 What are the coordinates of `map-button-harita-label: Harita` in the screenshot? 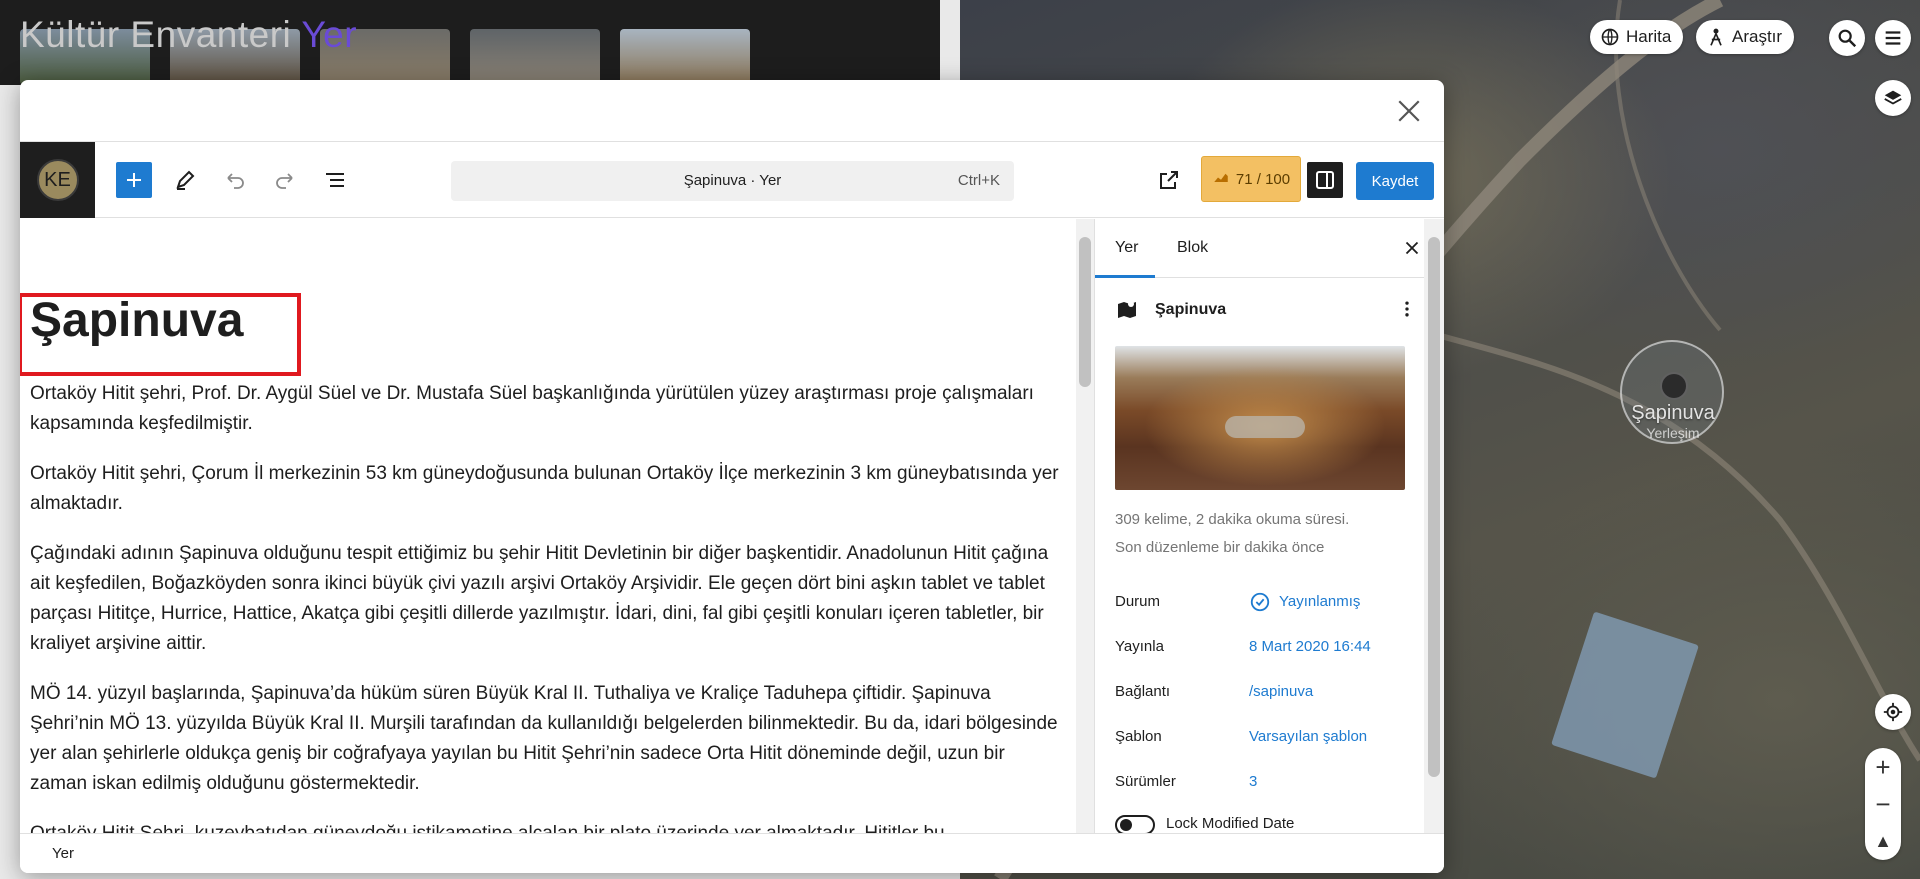 It's located at (1649, 36).